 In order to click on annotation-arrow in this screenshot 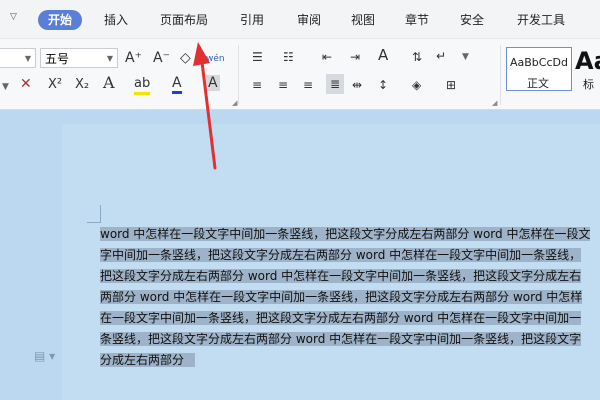, I will do `click(205, 106)`.